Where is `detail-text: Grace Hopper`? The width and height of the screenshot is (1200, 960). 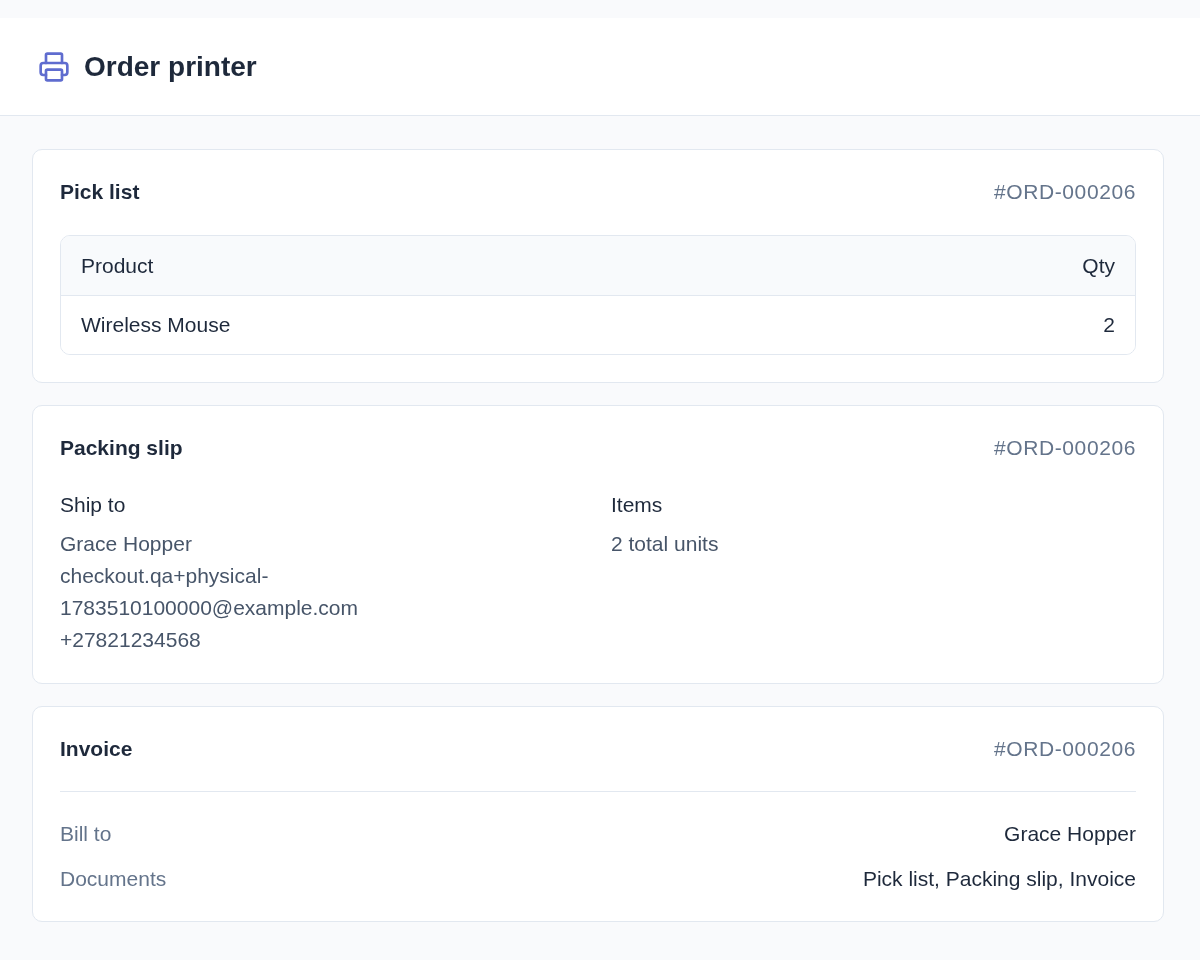
detail-text: Grace Hopper is located at coordinates (126, 544).